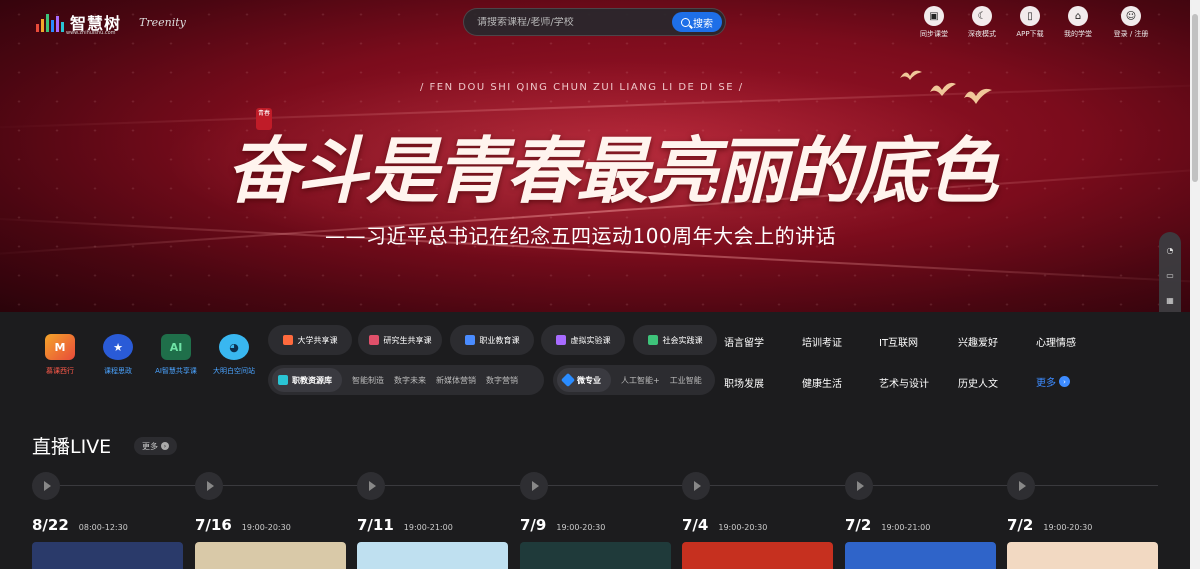 This screenshot has width=1200, height=569. I want to click on live-date: 7/9 19:00-20:30, so click(562, 525).